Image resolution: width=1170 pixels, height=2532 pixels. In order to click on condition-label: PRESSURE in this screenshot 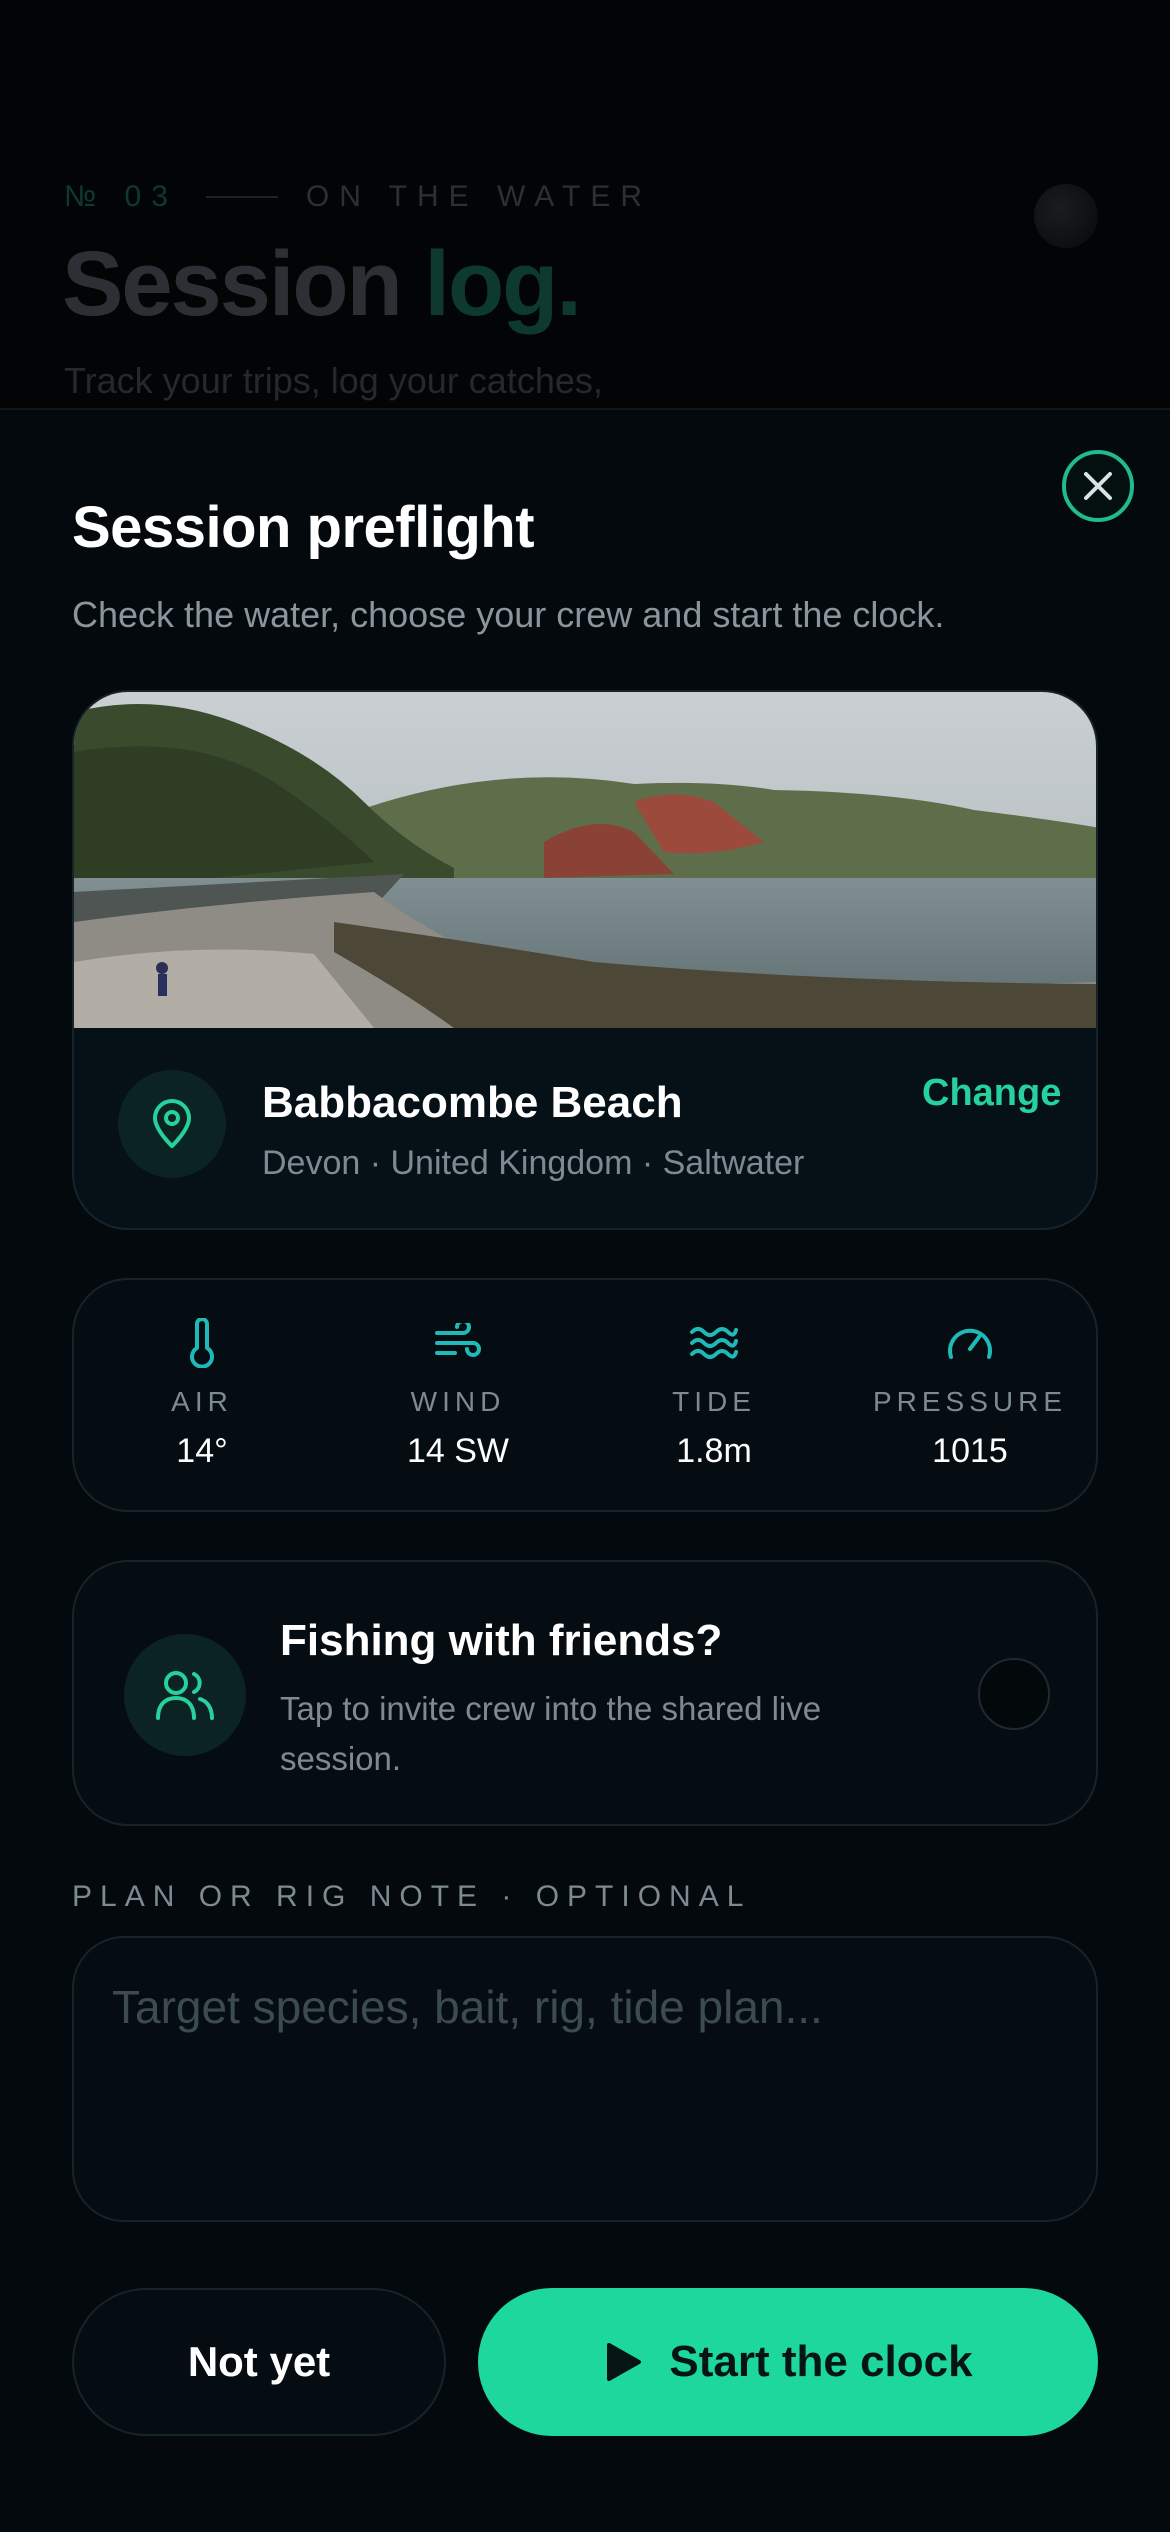, I will do `click(970, 1401)`.